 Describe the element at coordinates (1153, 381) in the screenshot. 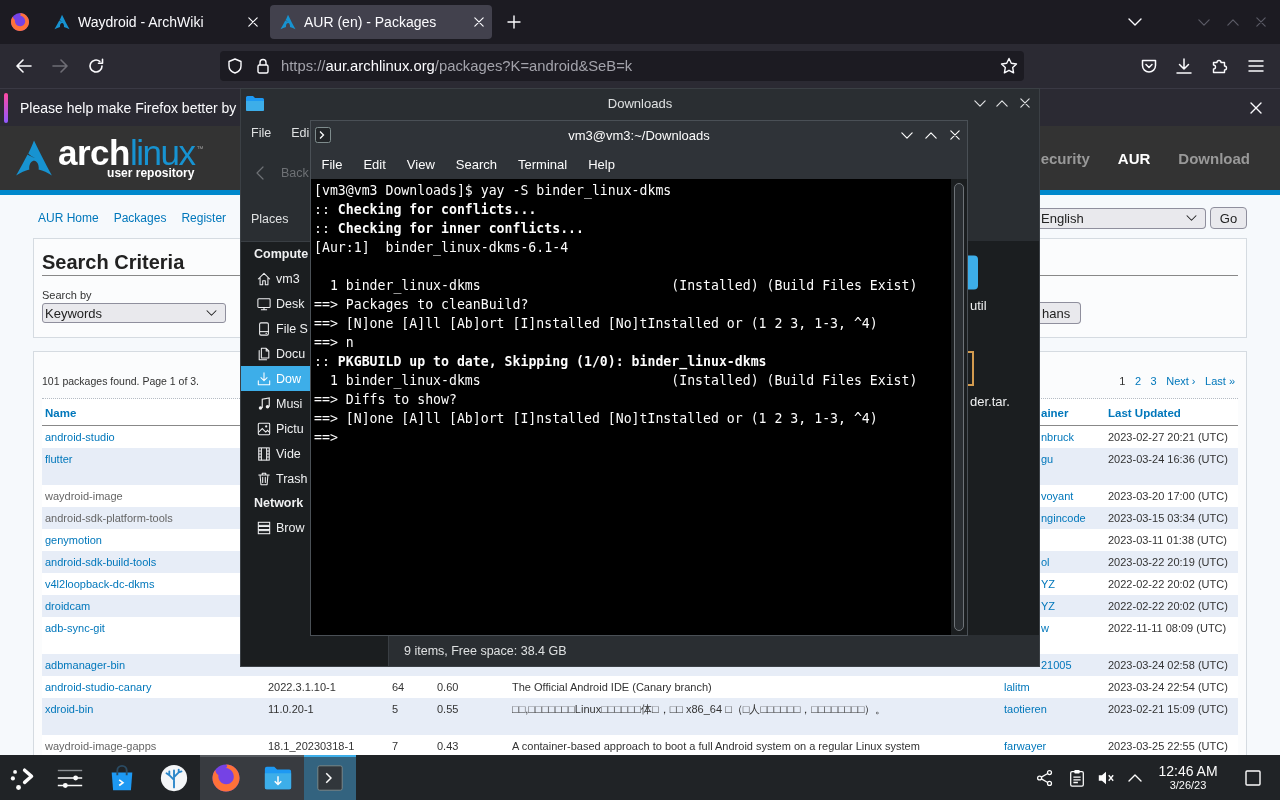

I see `page-link: 3` at that location.